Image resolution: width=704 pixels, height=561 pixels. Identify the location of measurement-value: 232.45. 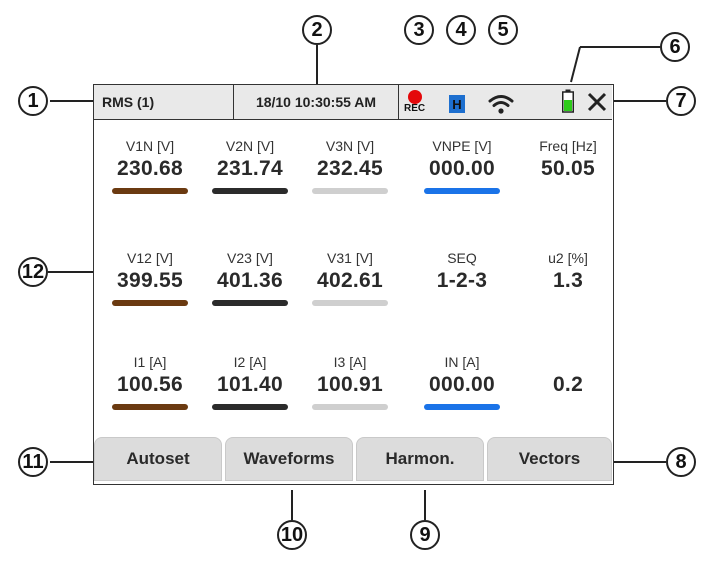
(350, 168).